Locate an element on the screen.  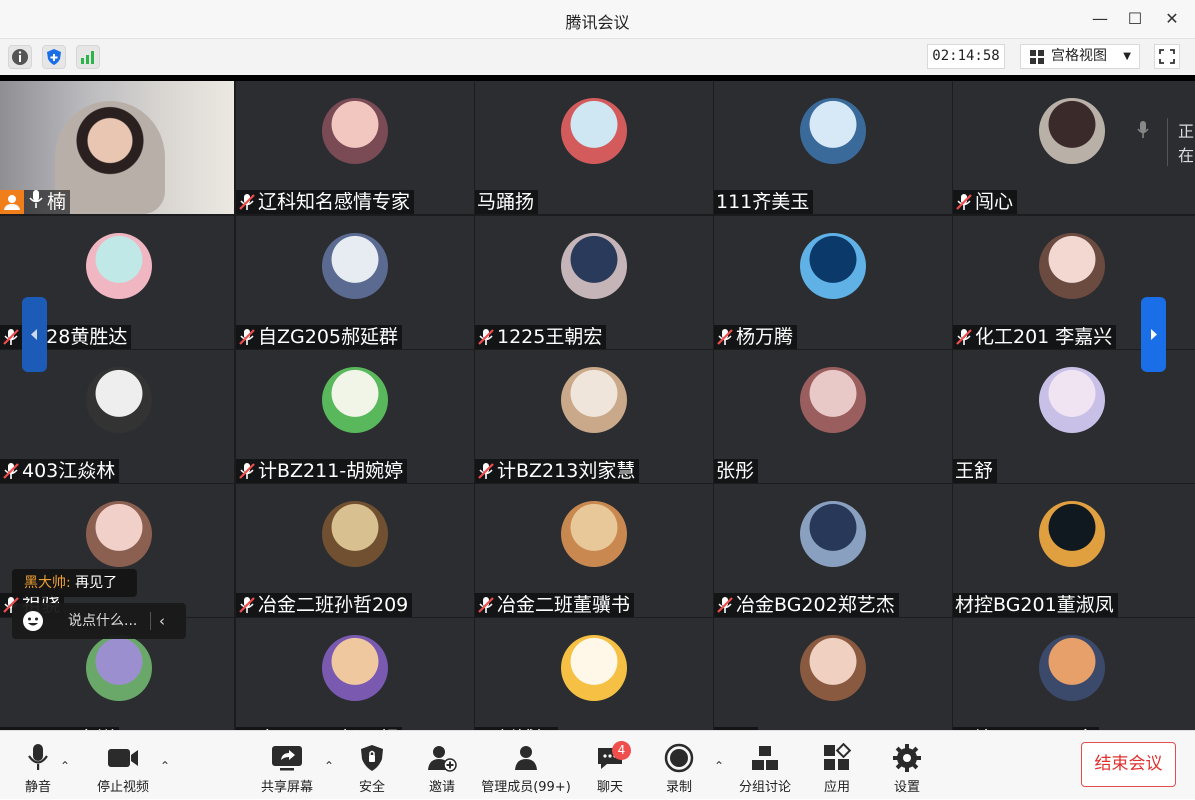
record-button: 录制 is located at coordinates (679, 765).